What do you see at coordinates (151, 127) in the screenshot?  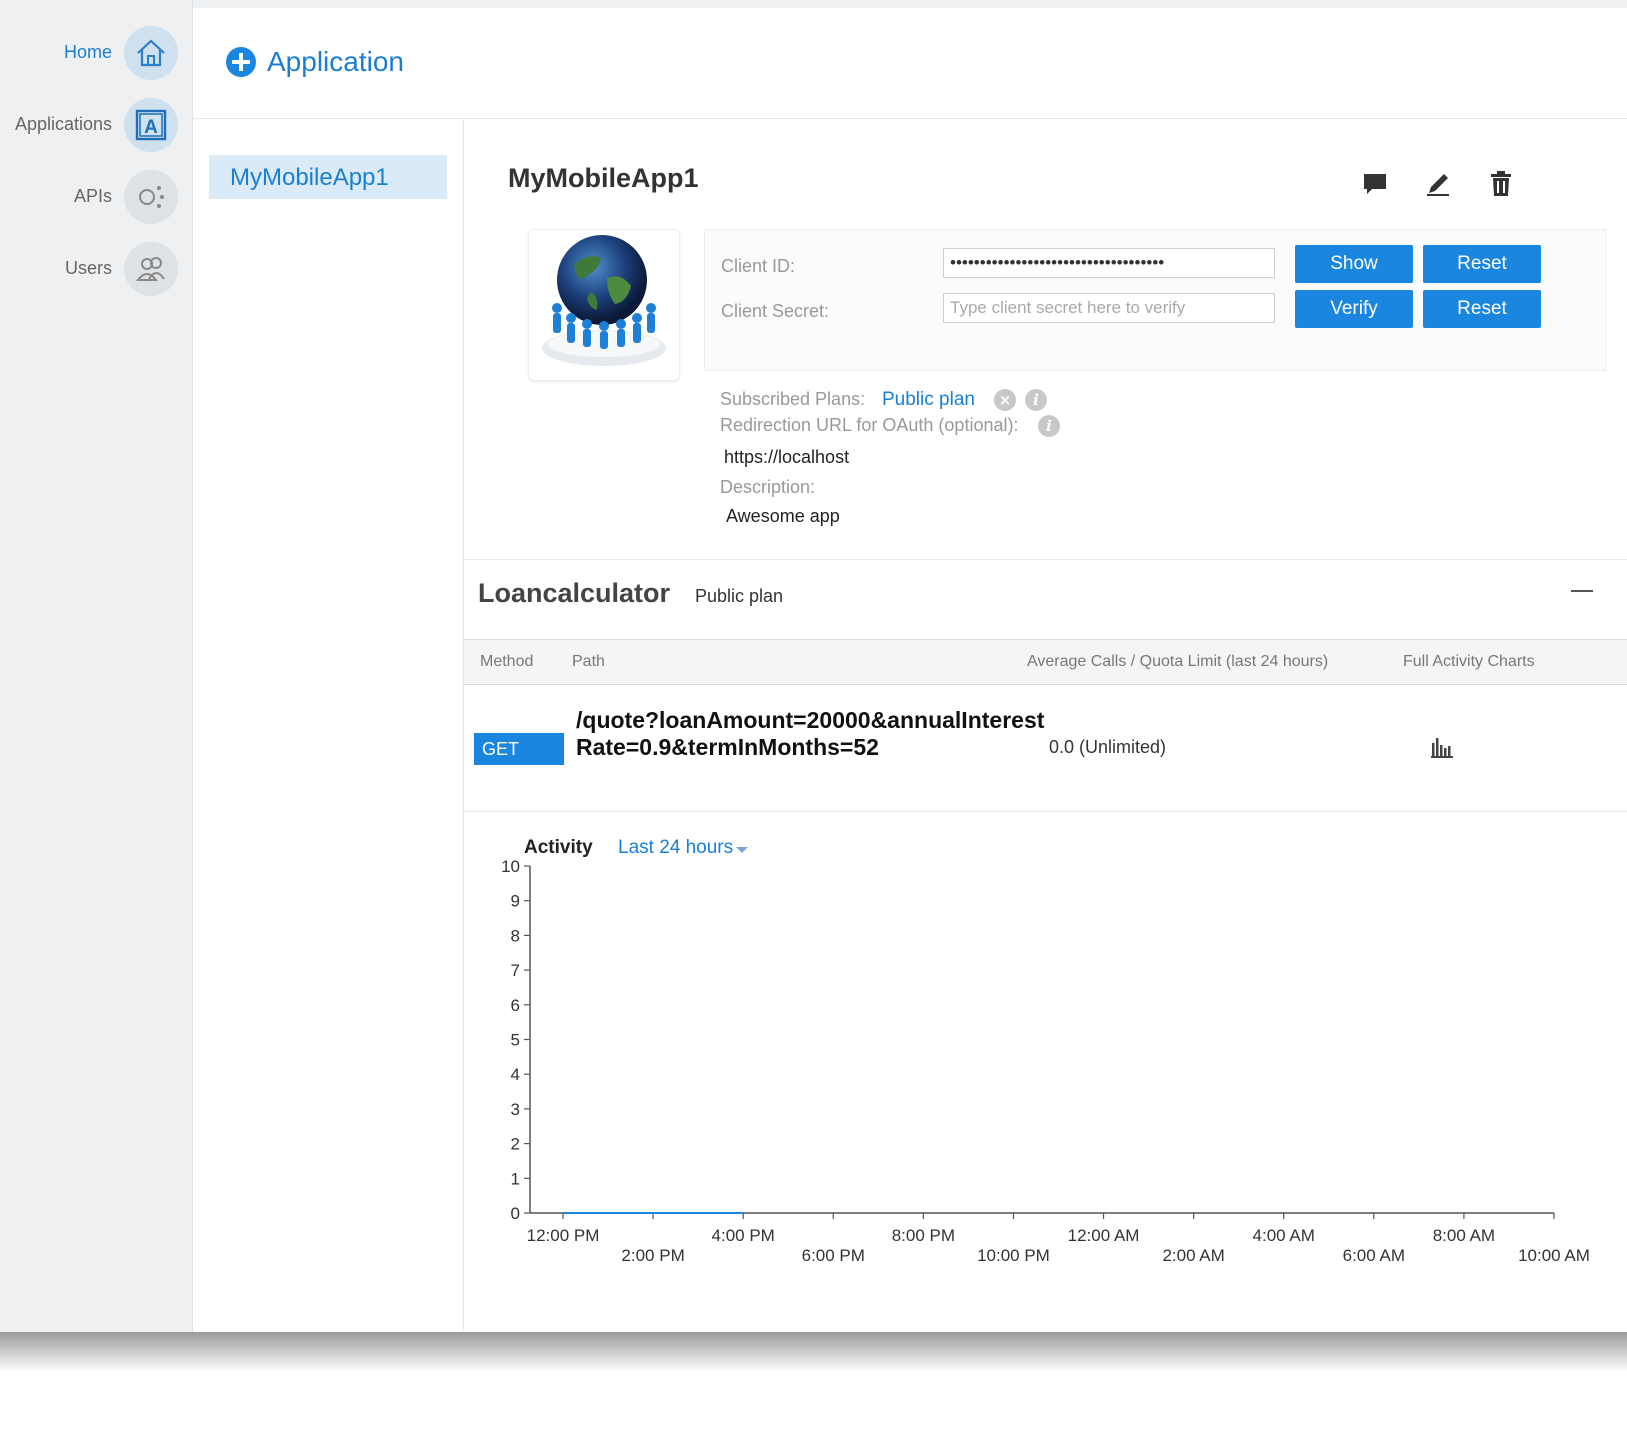 I see `svg-text: A` at bounding box center [151, 127].